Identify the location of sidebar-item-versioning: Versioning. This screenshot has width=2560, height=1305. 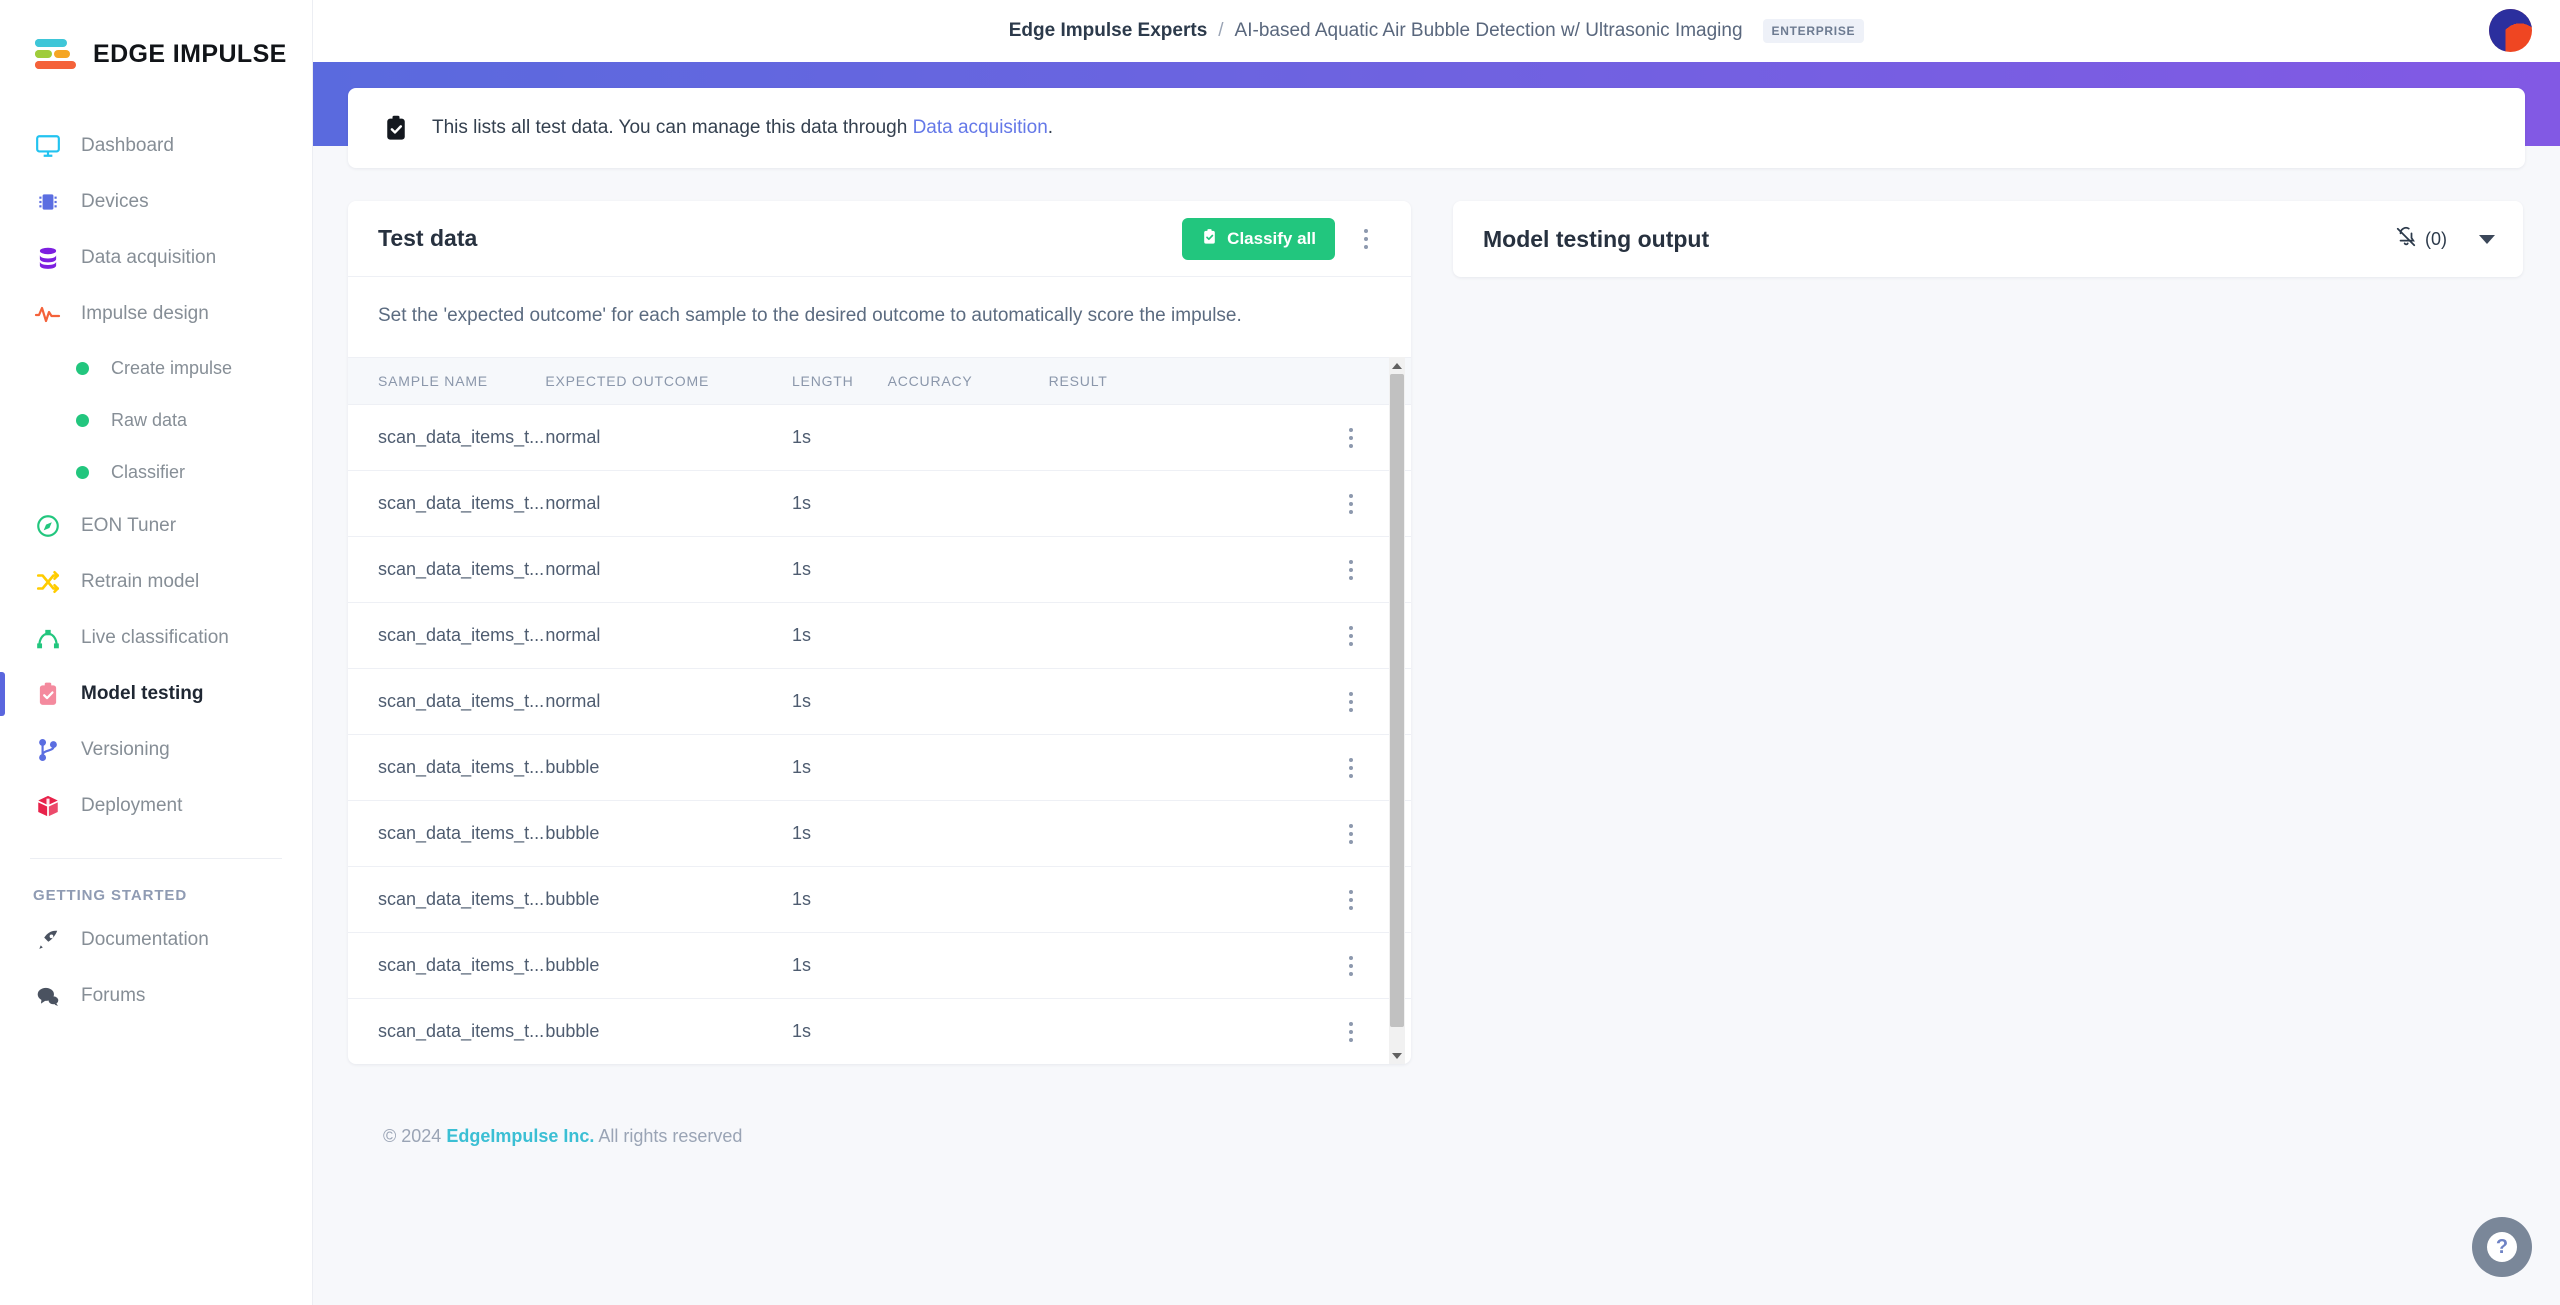
(156, 750).